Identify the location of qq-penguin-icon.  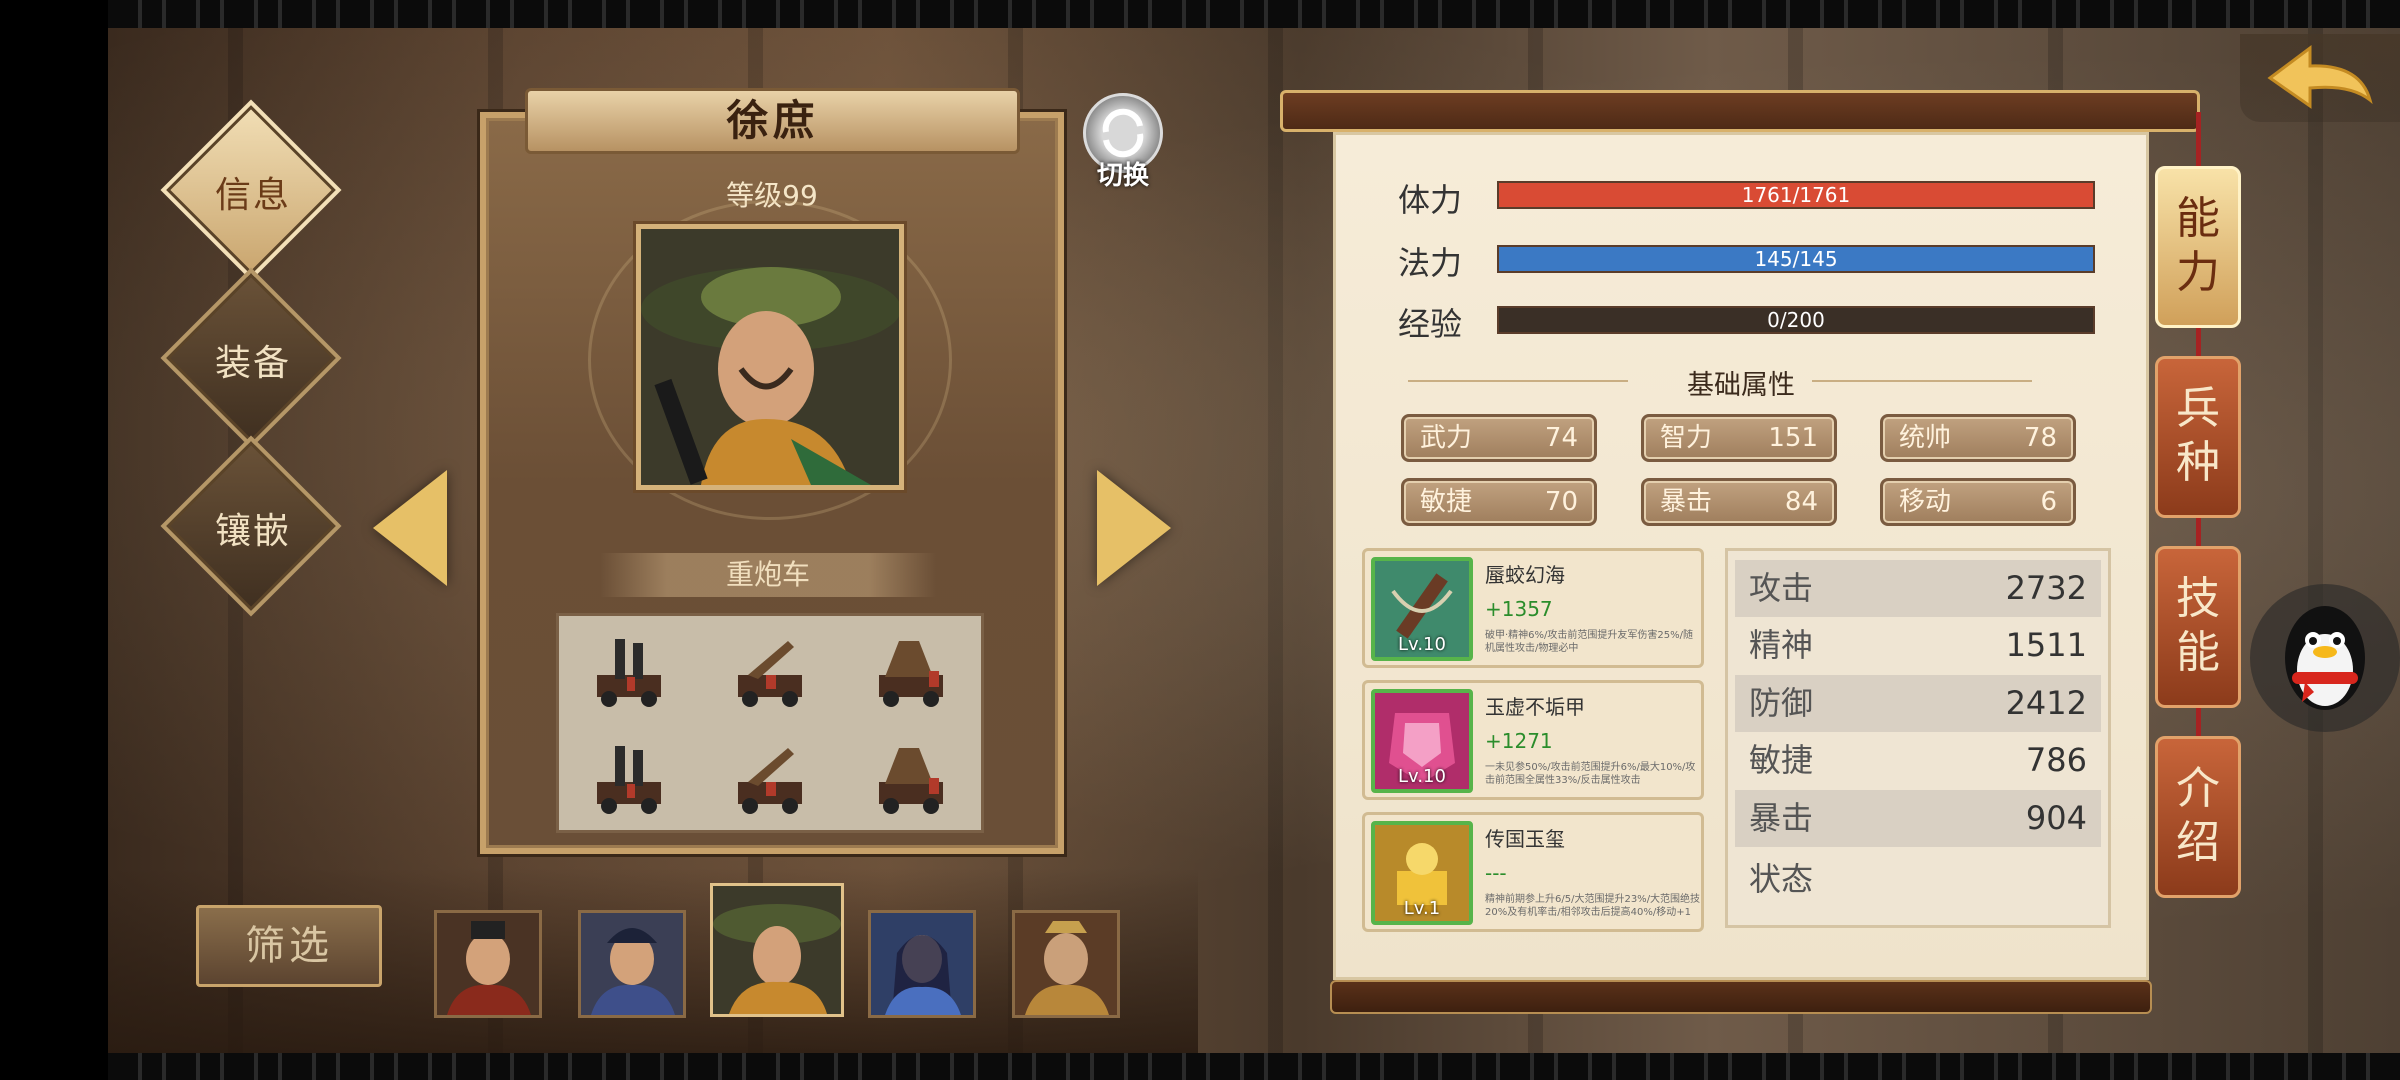
(2325, 658).